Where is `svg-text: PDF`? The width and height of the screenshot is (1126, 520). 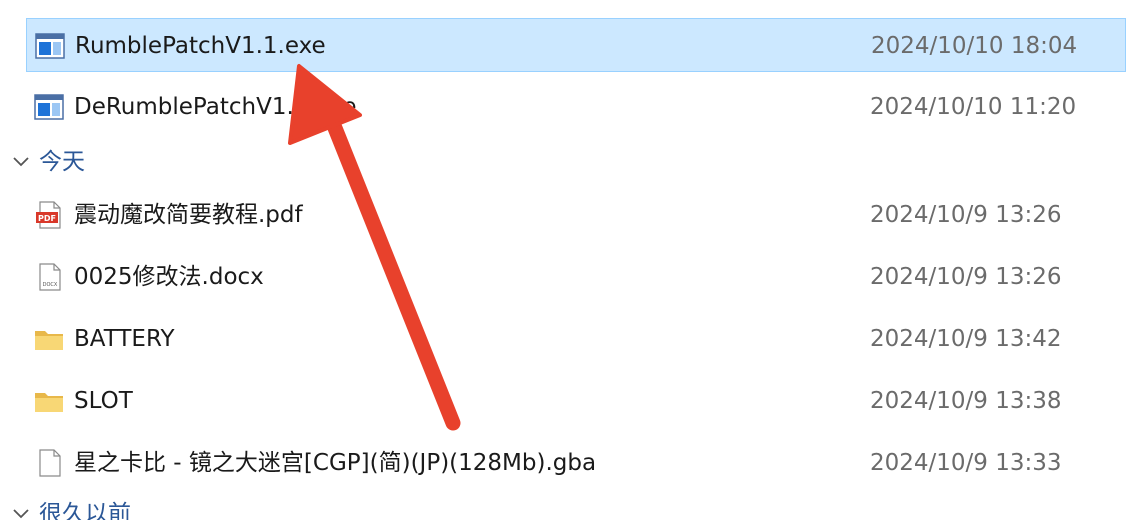
svg-text: PDF is located at coordinates (47, 218).